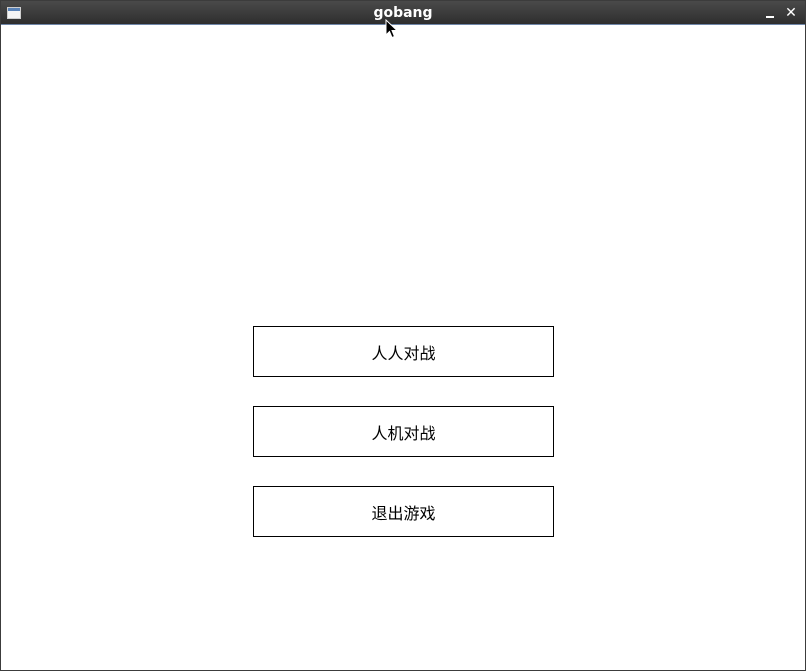 This screenshot has width=806, height=671. I want to click on title-bar: gobang ✕, so click(403, 13).